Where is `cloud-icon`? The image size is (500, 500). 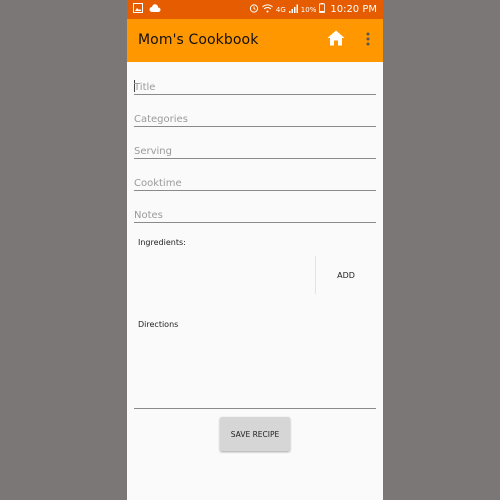 cloud-icon is located at coordinates (155, 9).